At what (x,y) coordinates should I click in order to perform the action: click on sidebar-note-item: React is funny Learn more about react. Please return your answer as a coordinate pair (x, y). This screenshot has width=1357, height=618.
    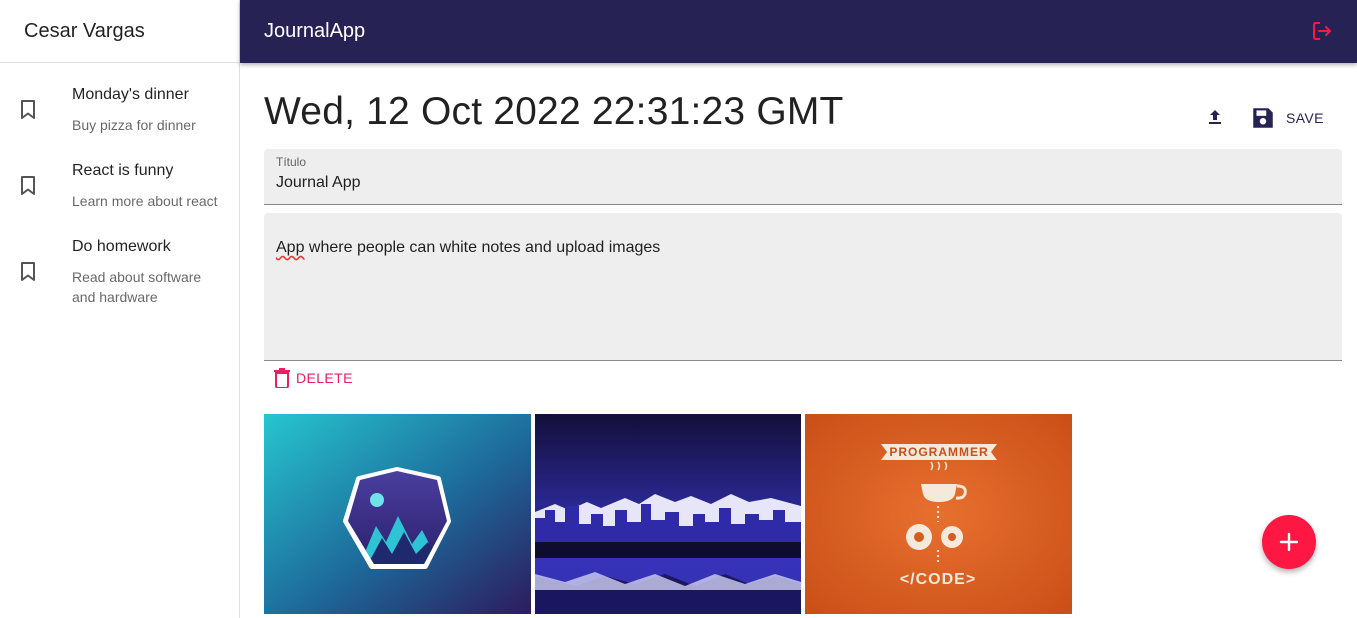
    Looking at the image, I should click on (119, 177).